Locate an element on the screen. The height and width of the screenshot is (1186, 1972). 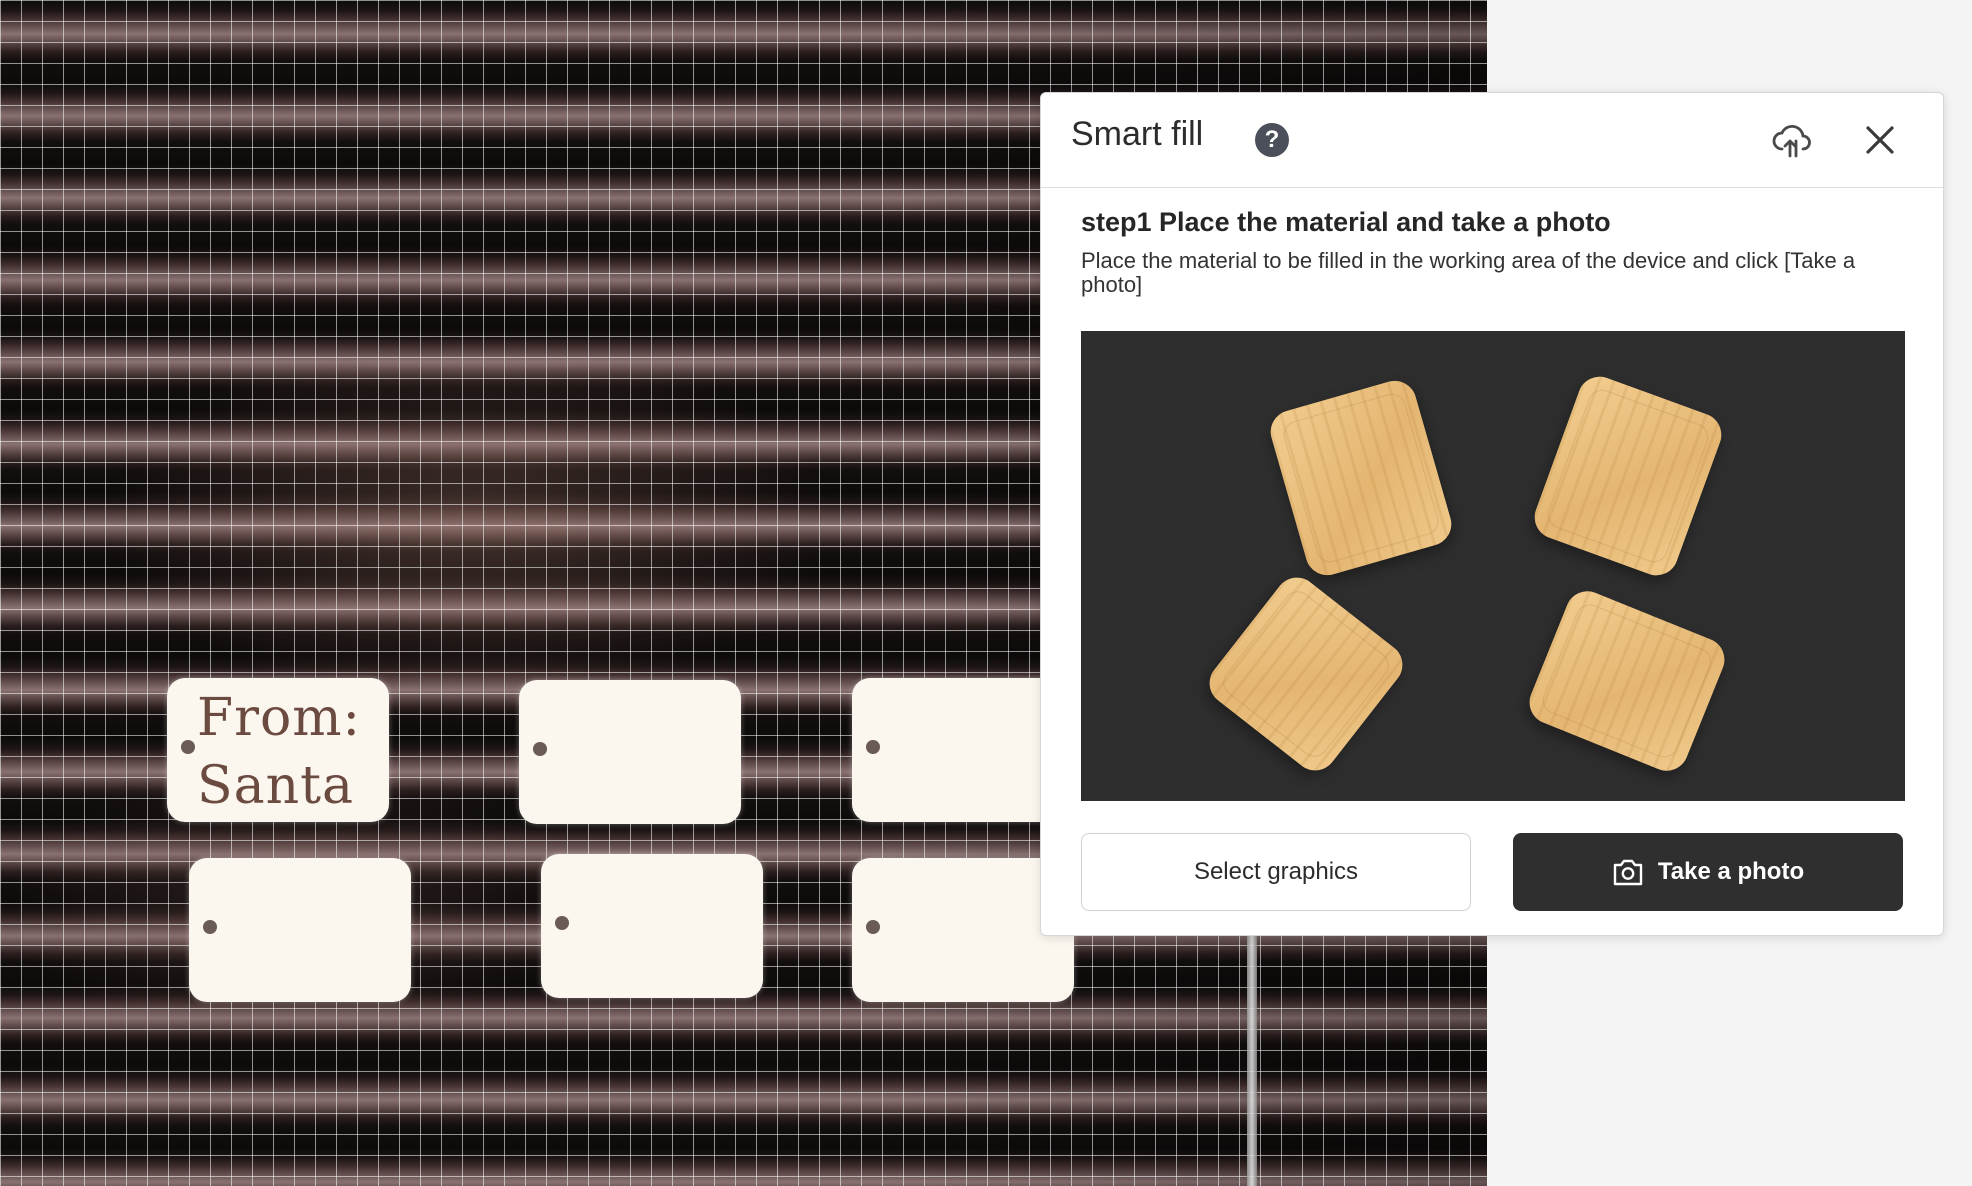
material-tag: From: Santa is located at coordinates (278, 750).